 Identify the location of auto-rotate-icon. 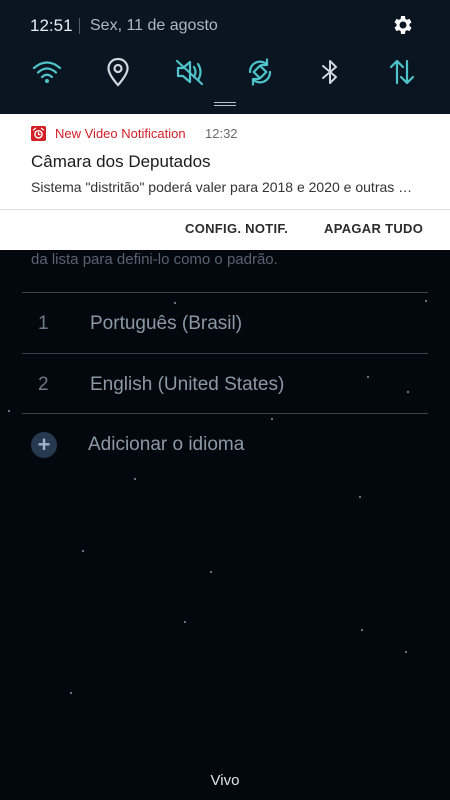
(260, 72).